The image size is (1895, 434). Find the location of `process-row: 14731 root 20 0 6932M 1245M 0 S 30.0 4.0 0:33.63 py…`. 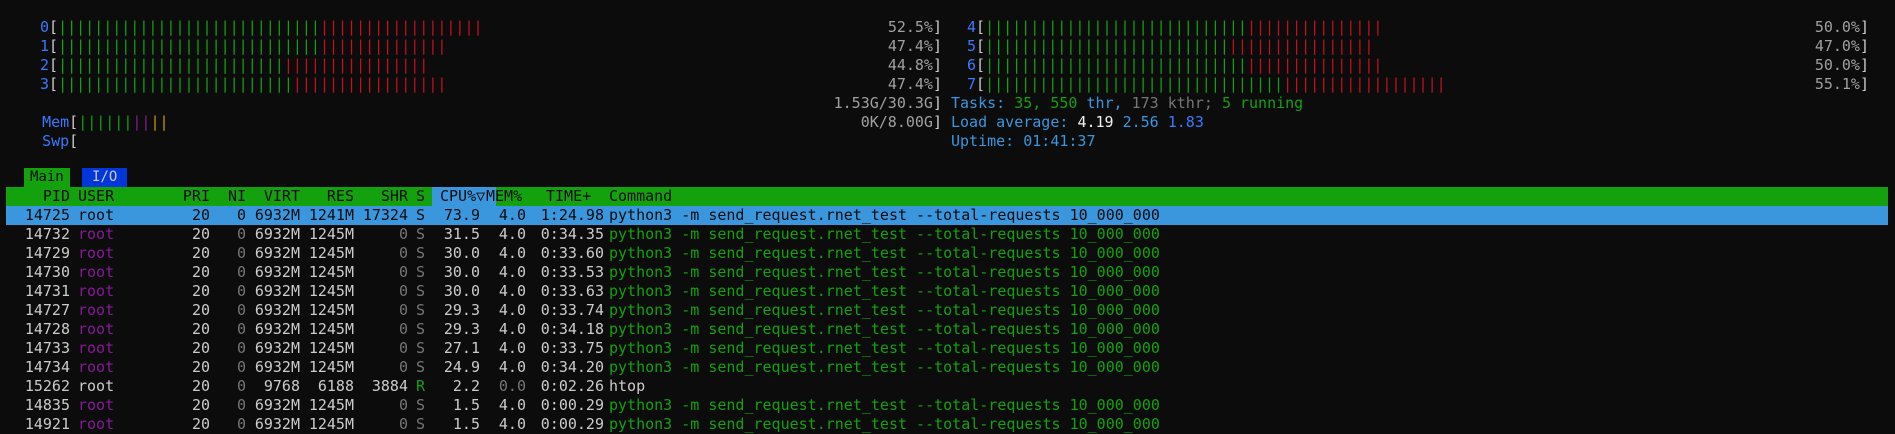

process-row: 14731 root 20 0 6932M 1245M 0 S 30.0 4.0 0:33.63 py… is located at coordinates (947, 291).